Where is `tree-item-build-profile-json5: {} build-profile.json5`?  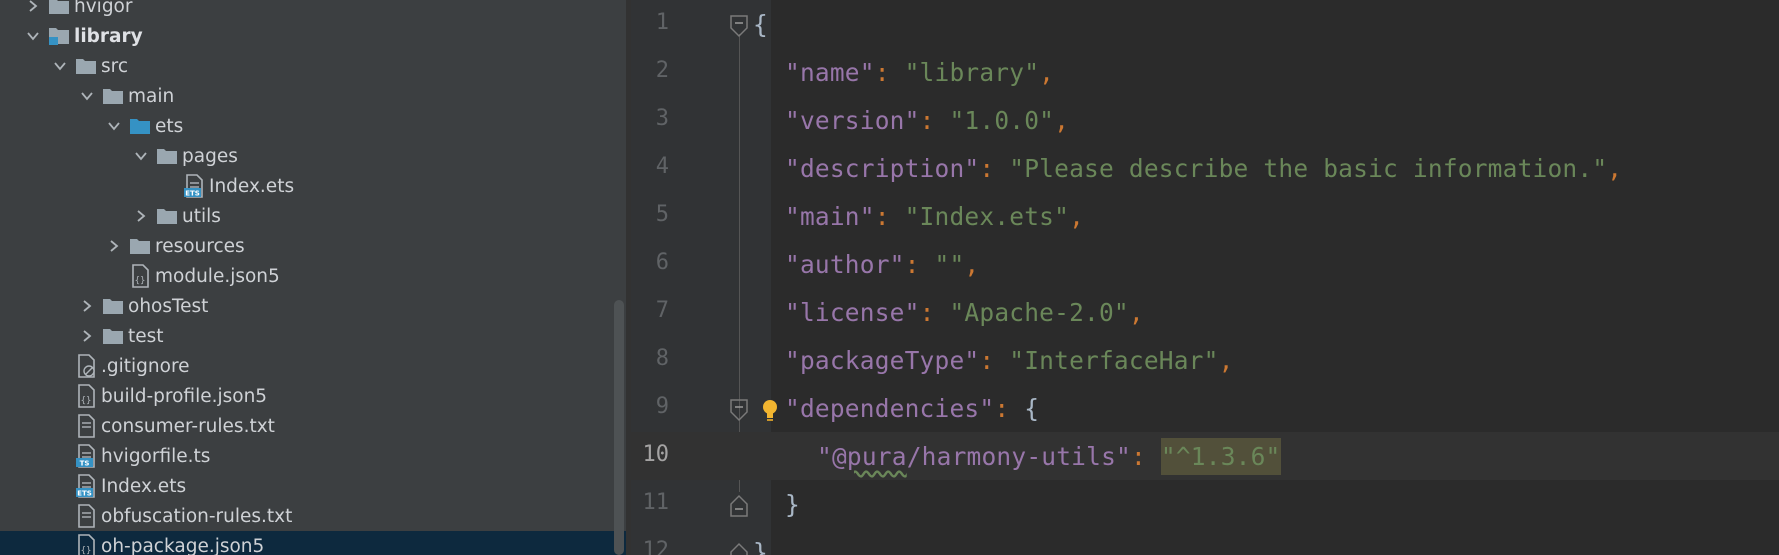
tree-item-build-profile-json5: {} build-profile.json5 is located at coordinates (313, 396).